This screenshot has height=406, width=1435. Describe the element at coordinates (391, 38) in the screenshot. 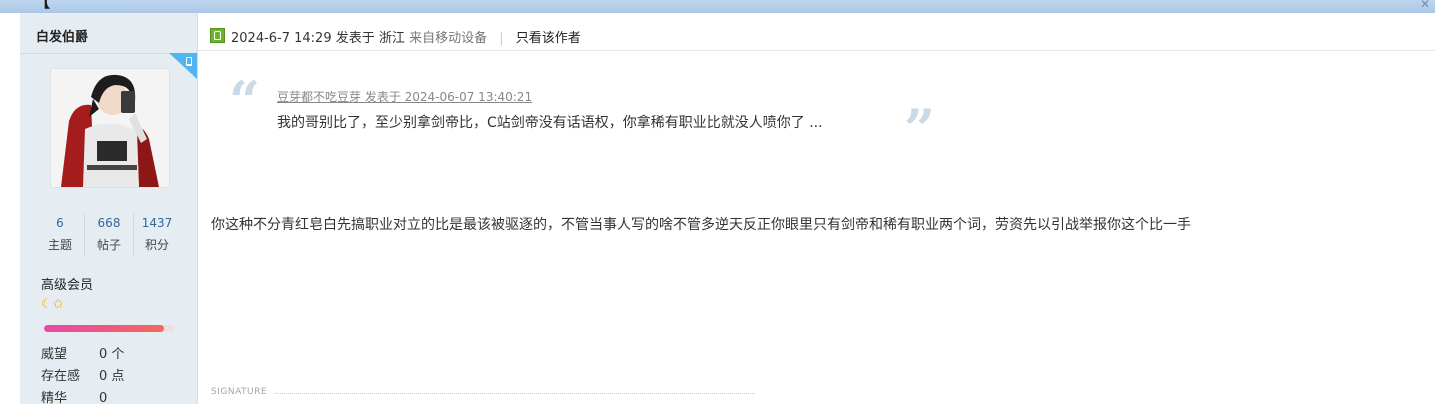

I see `post-location: 浙江` at that location.